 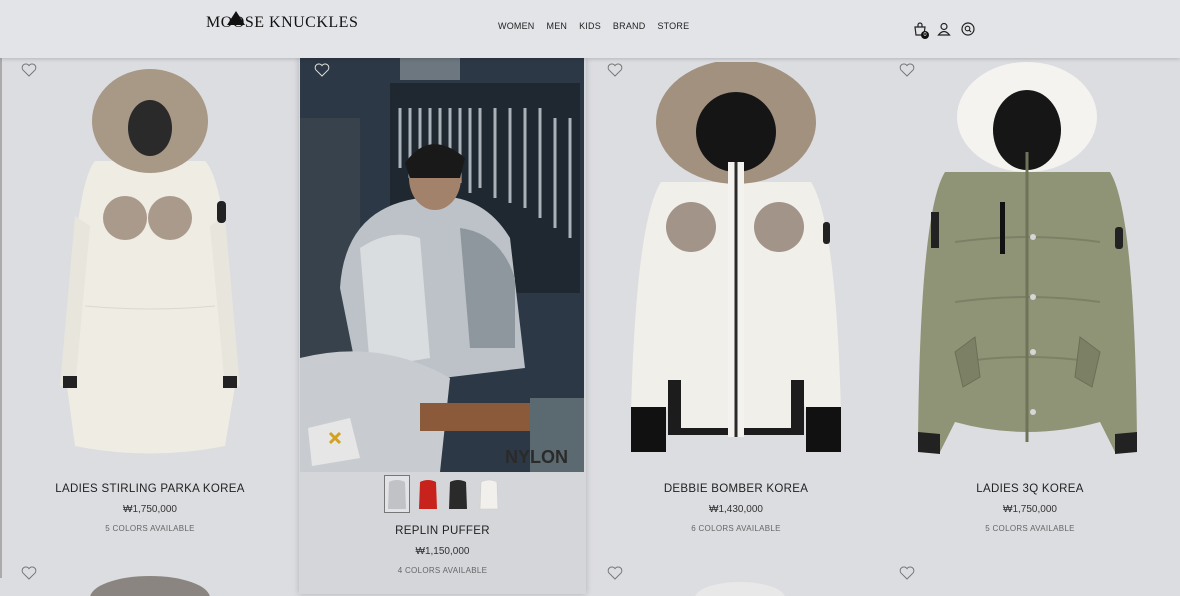 What do you see at coordinates (397, 494) in the screenshot?
I see `swatch-silver` at bounding box center [397, 494].